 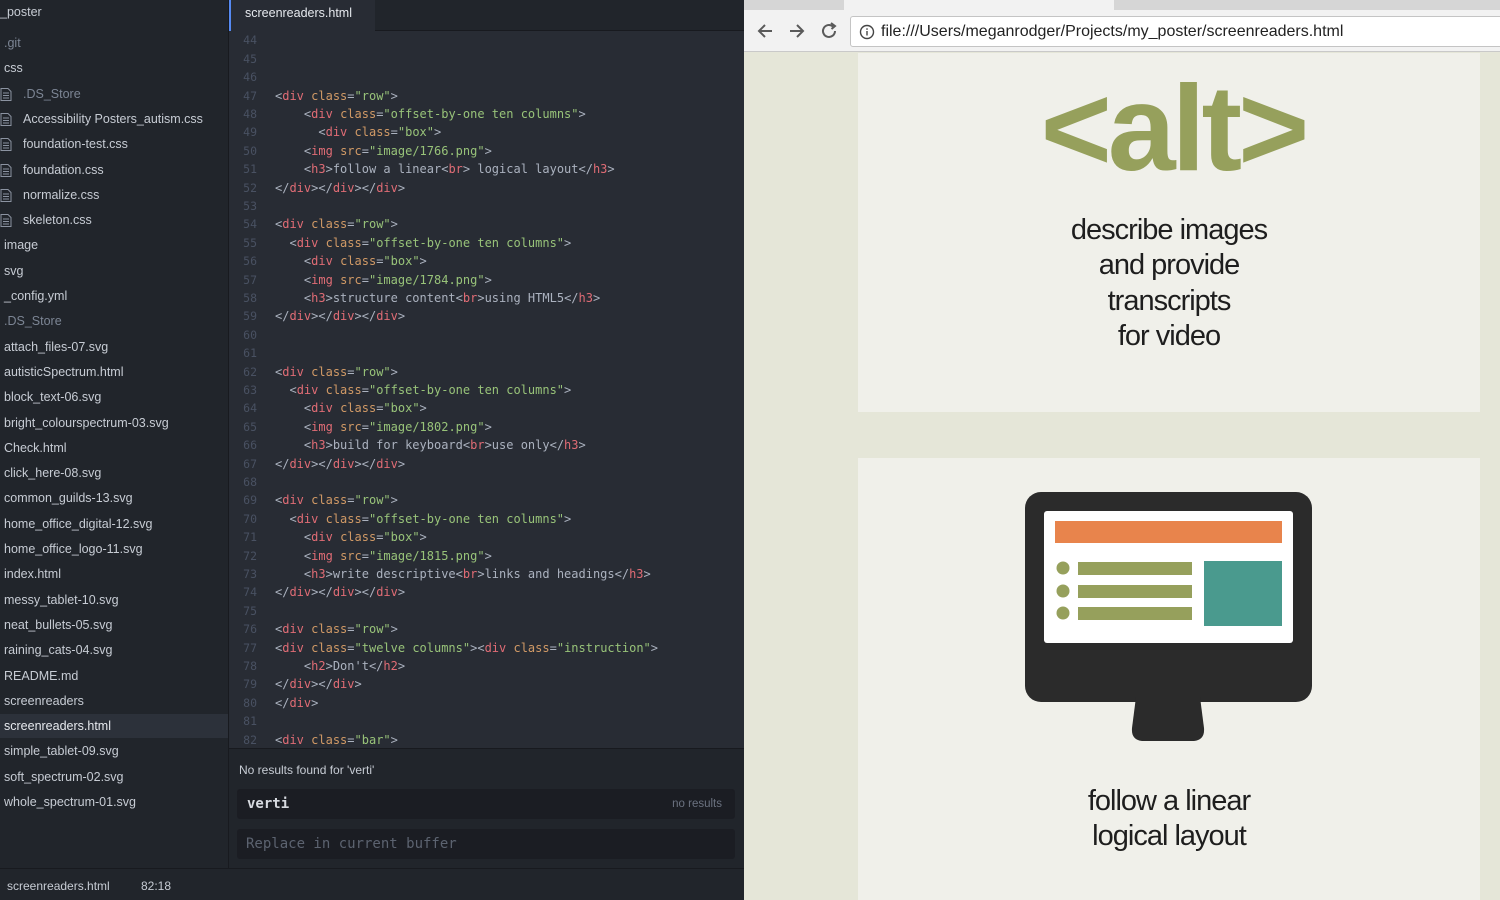 I want to click on line-number: 78, so click(x=250, y=666).